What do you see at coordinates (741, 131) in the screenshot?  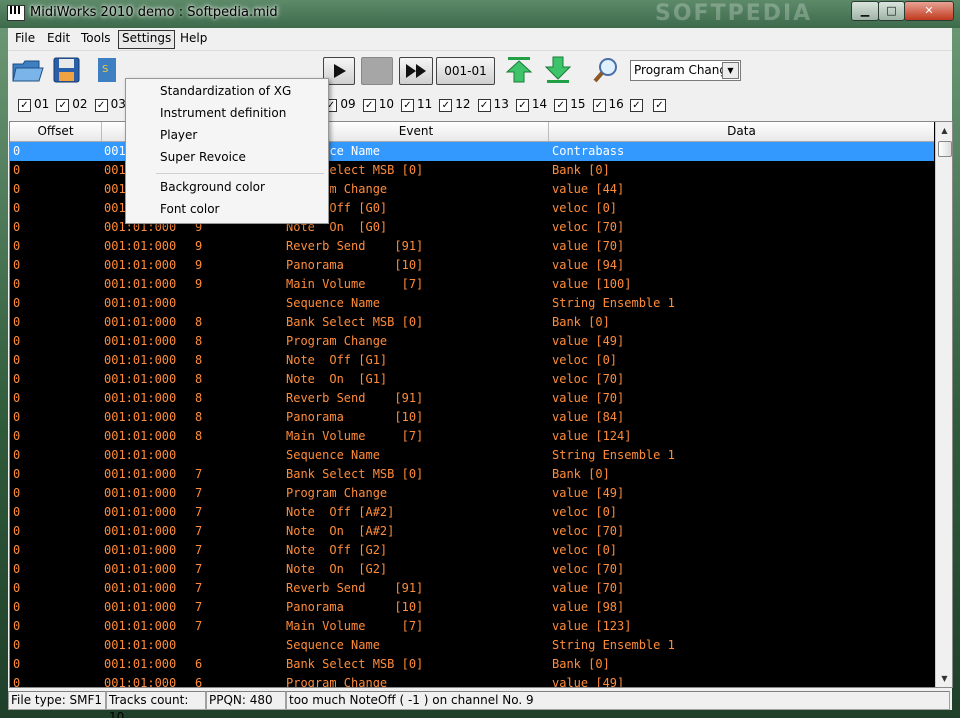 I see `column-data: Data` at bounding box center [741, 131].